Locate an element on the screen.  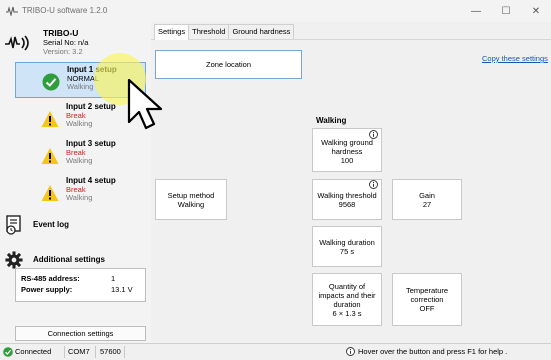
impacts-label: Quantity of impacts and their duration is located at coordinates (347, 295).